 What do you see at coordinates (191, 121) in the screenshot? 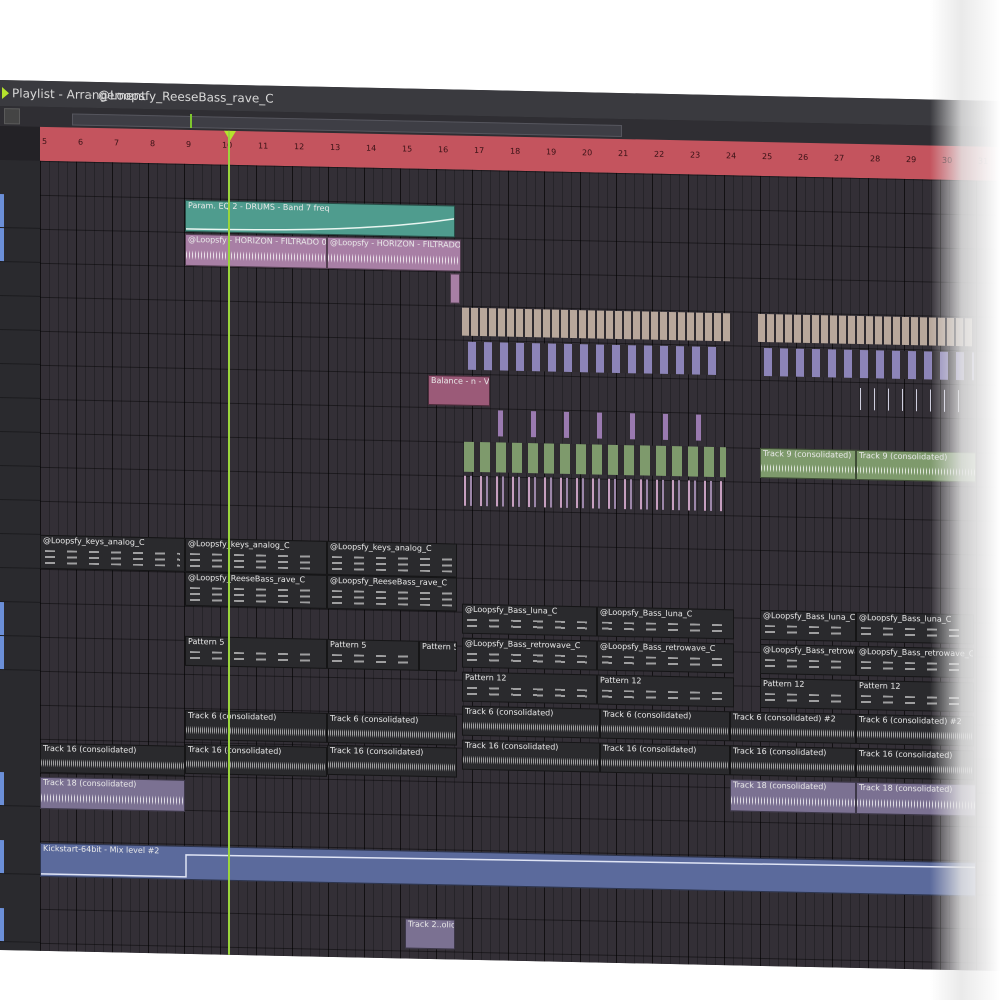
I see `song-position-marker` at bounding box center [191, 121].